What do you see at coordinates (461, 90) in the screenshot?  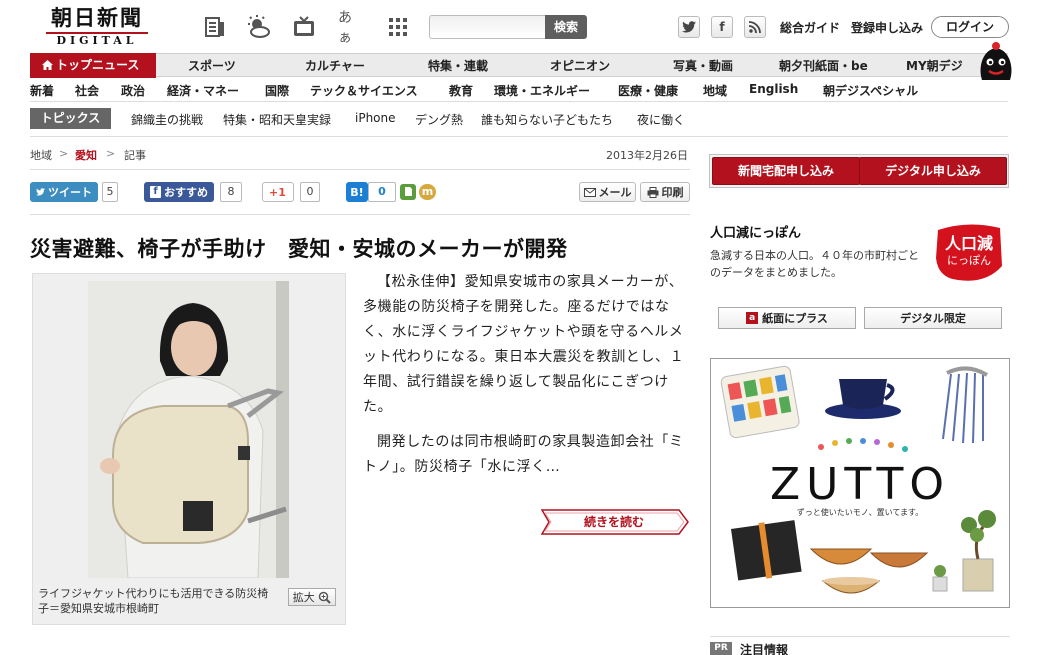 I see `subnav-item-education: 教育` at bounding box center [461, 90].